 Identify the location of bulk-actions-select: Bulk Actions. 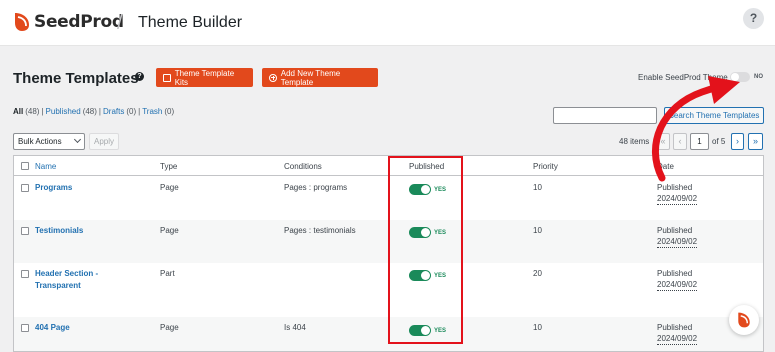
(49, 141).